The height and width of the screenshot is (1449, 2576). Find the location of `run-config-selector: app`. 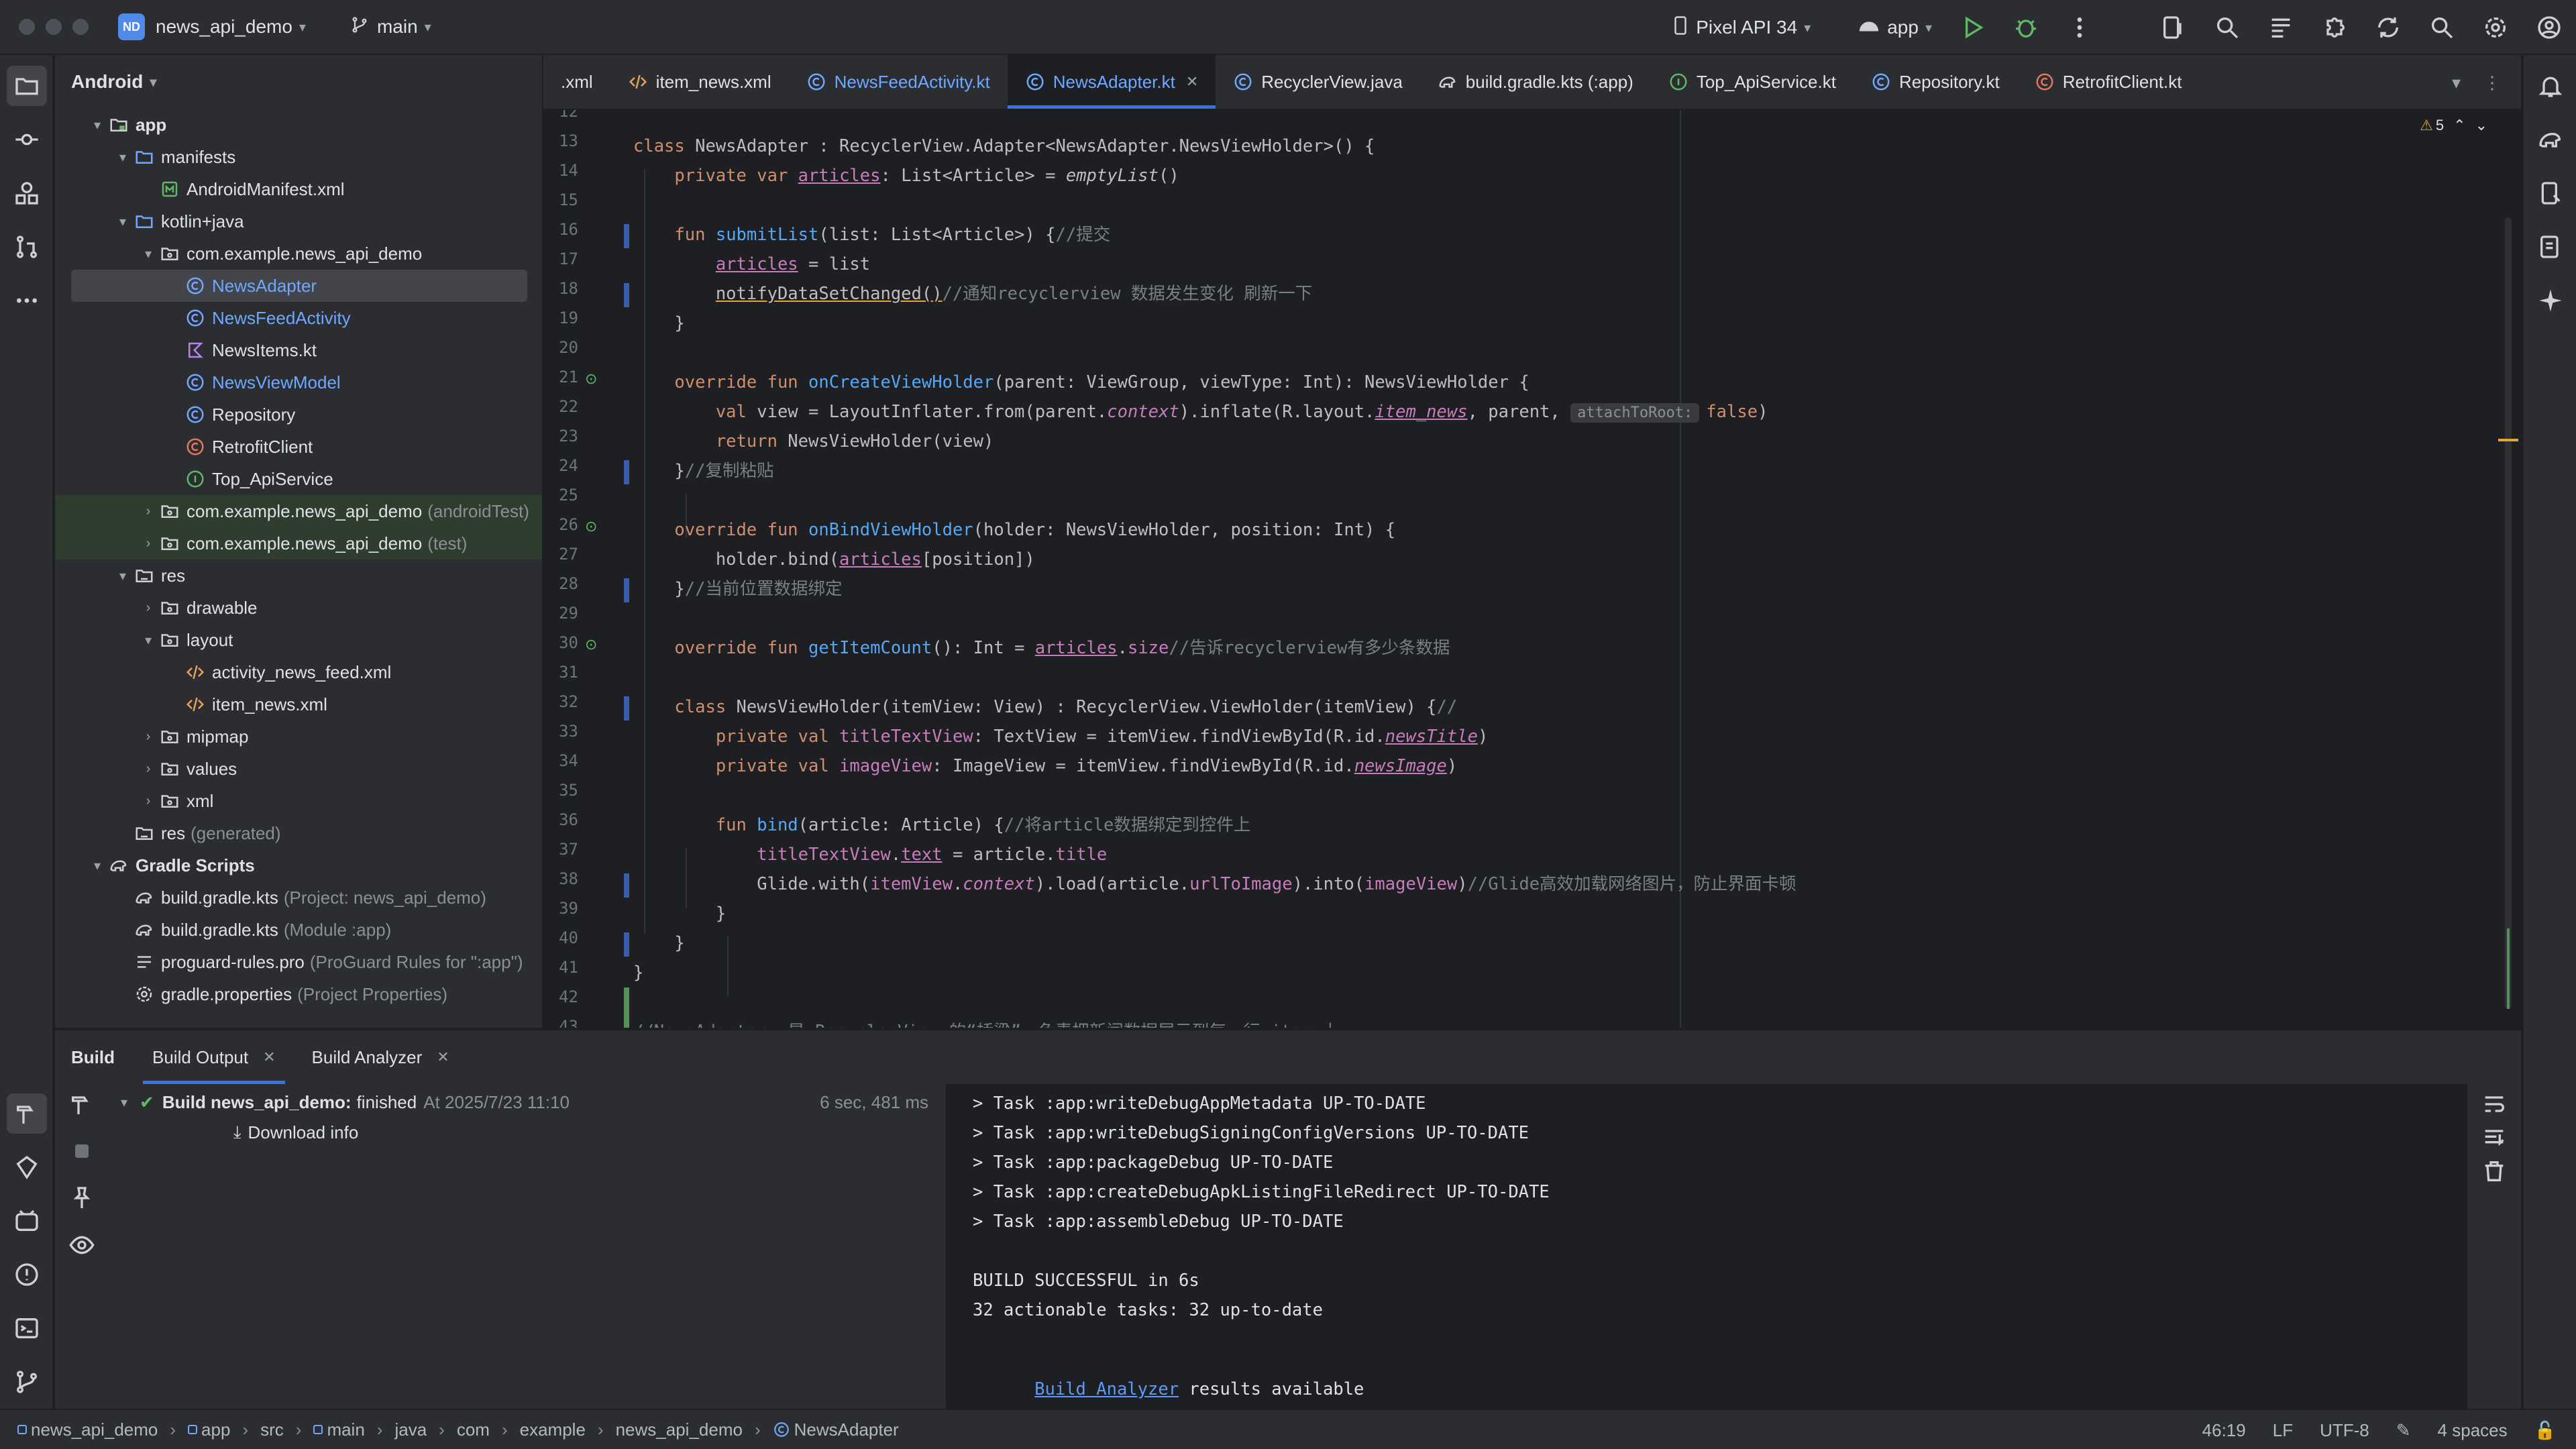

run-config-selector: app is located at coordinates (1903, 27).